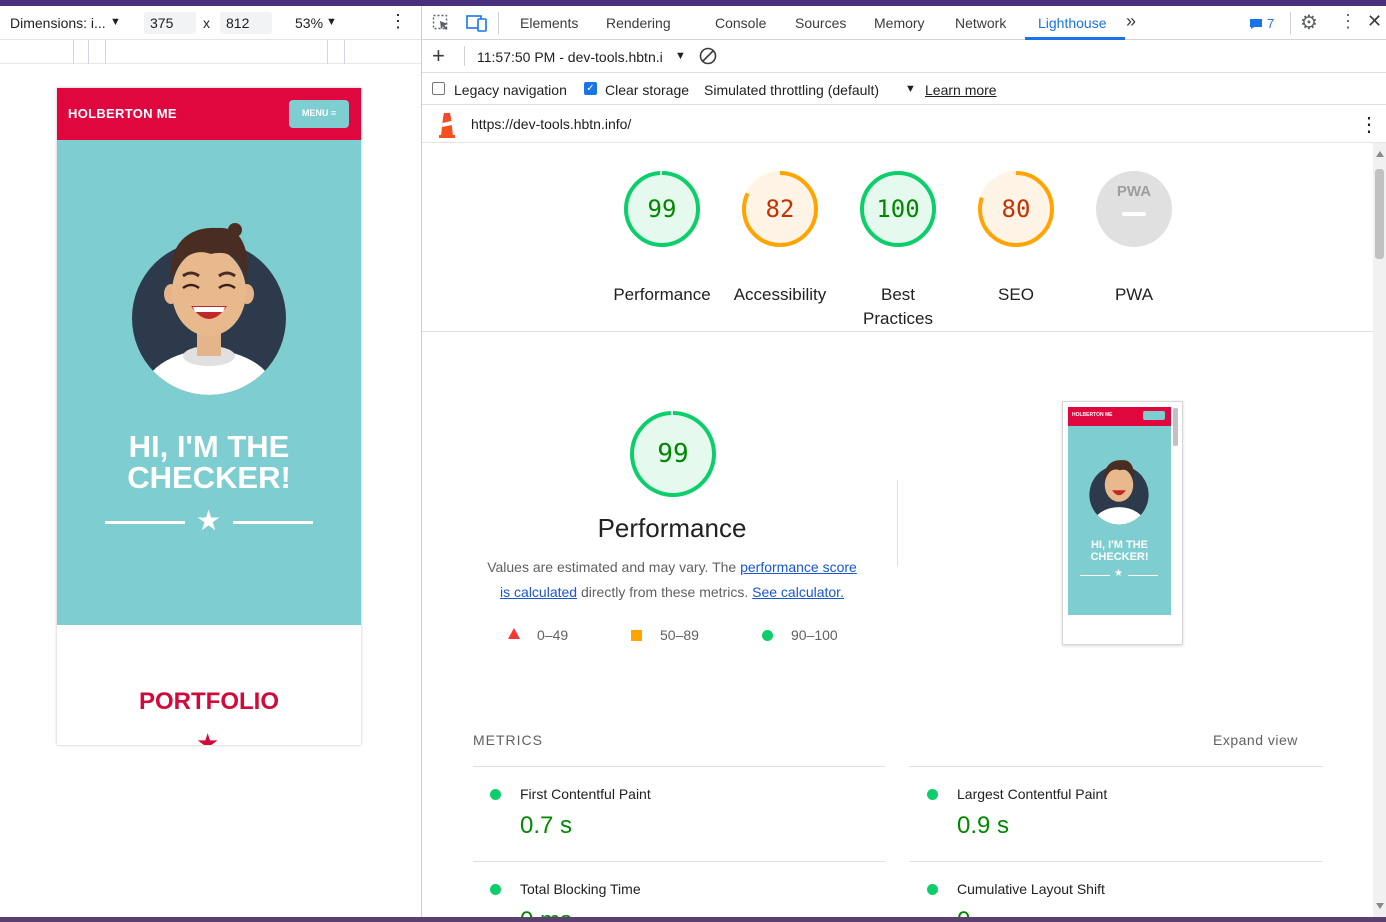 This screenshot has height=922, width=1386. Describe the element at coordinates (441, 23) in the screenshot. I see `inspect-element-icon` at that location.